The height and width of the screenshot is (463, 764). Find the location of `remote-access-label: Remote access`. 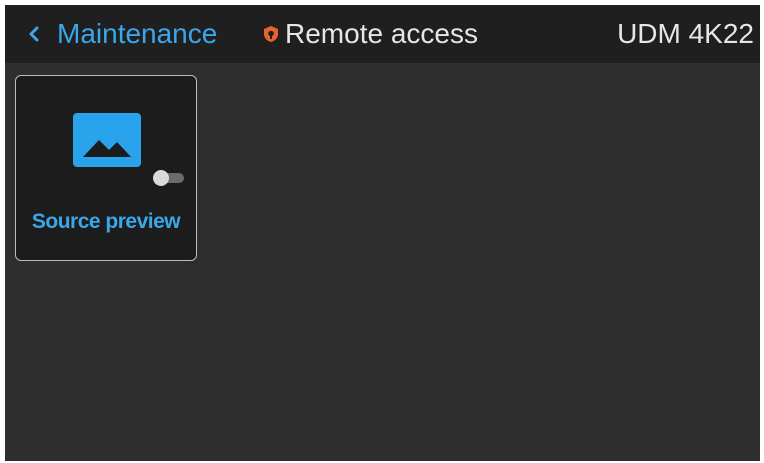

remote-access-label: Remote access is located at coordinates (381, 33).